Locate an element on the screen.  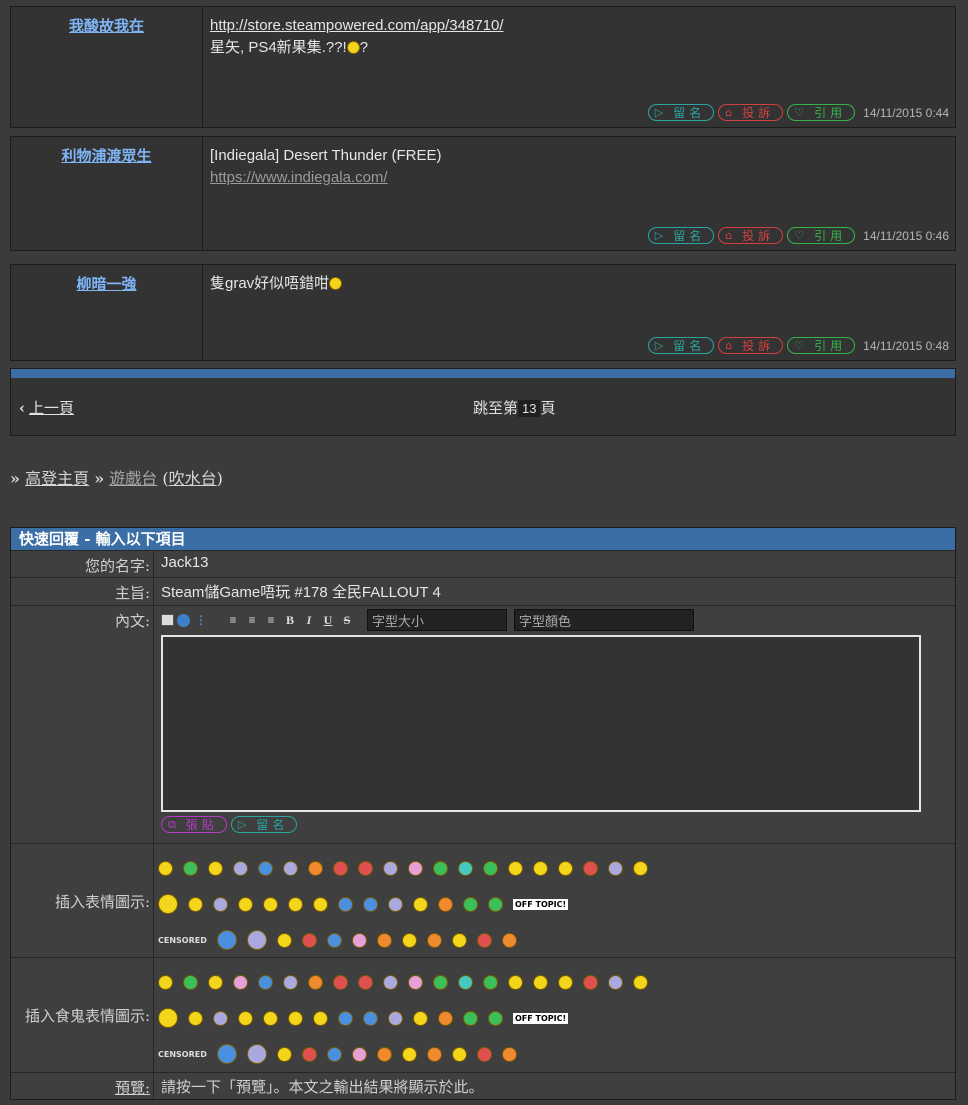
frog-ghost-icon is located at coordinates (490, 982).